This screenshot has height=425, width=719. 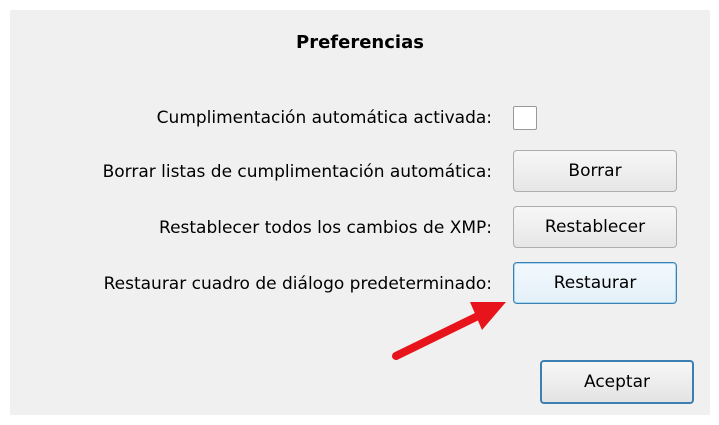 What do you see at coordinates (617, 382) in the screenshot?
I see `accept-button: Aceptar` at bounding box center [617, 382].